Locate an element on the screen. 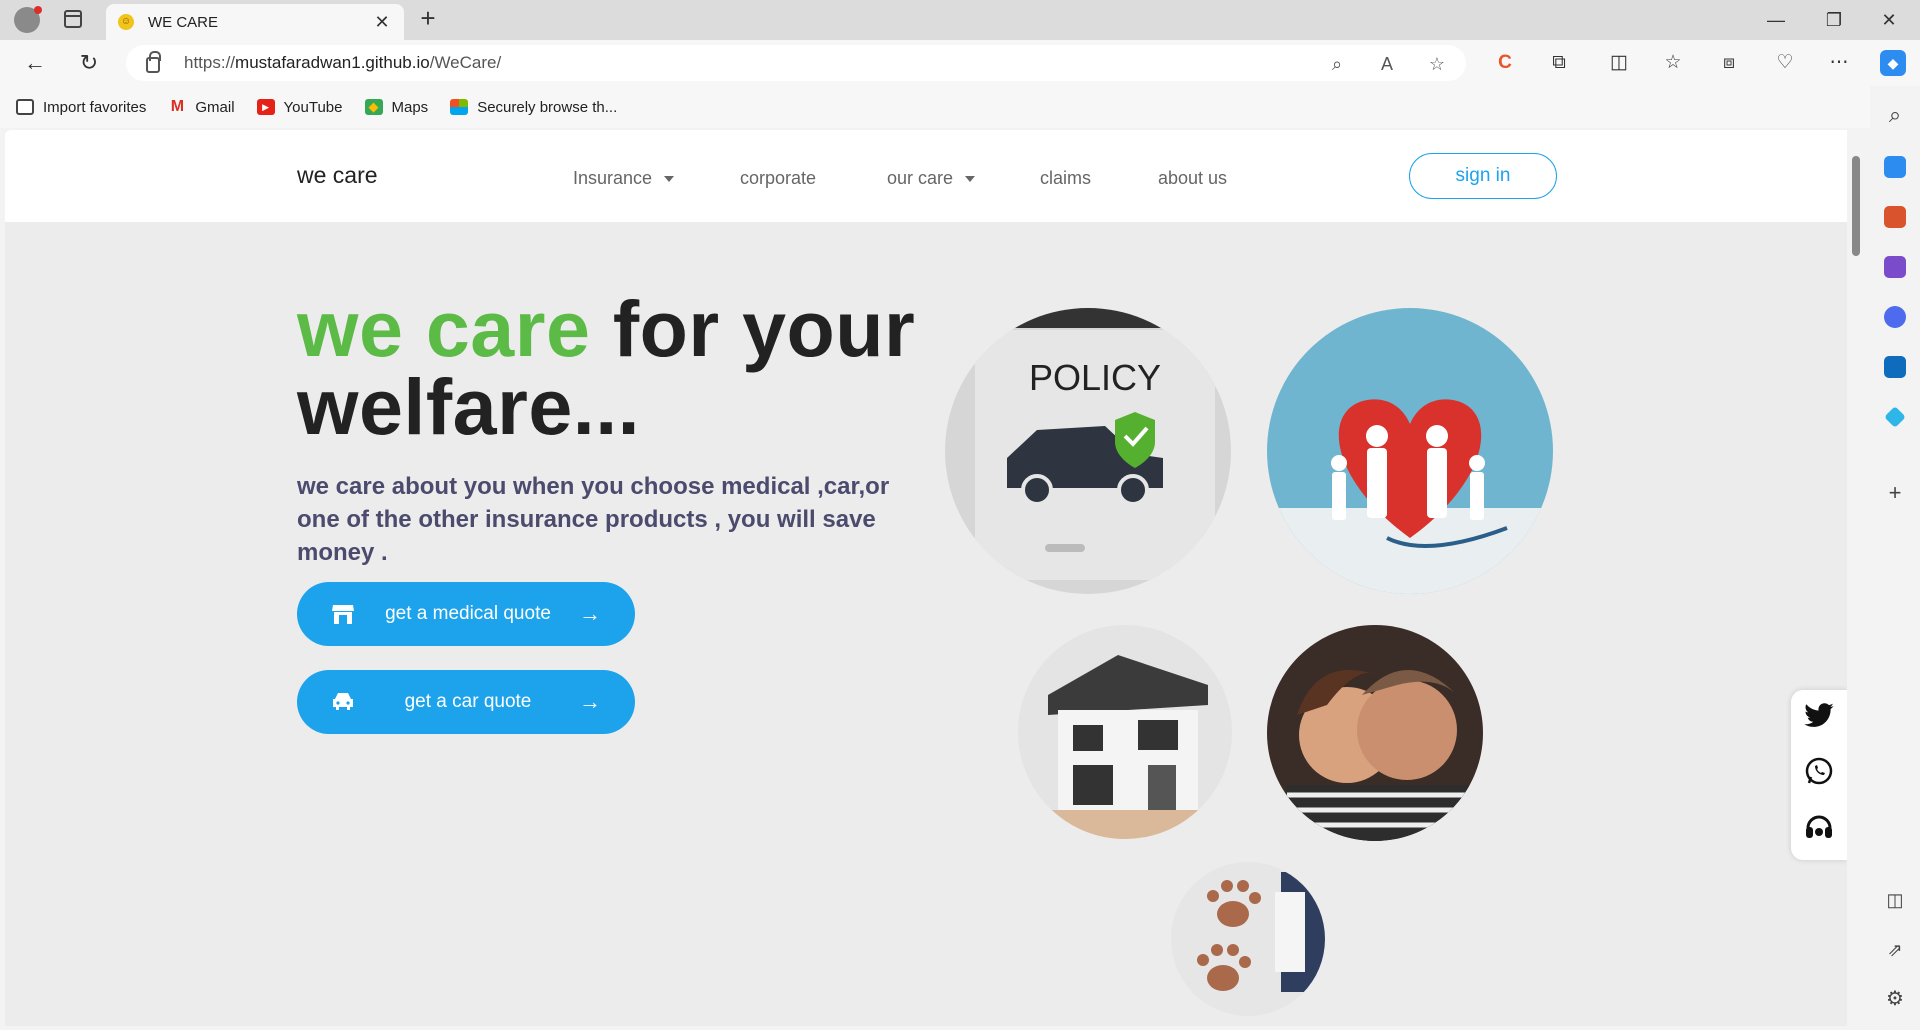  read-aloud-icon: A is located at coordinates (1387, 64).